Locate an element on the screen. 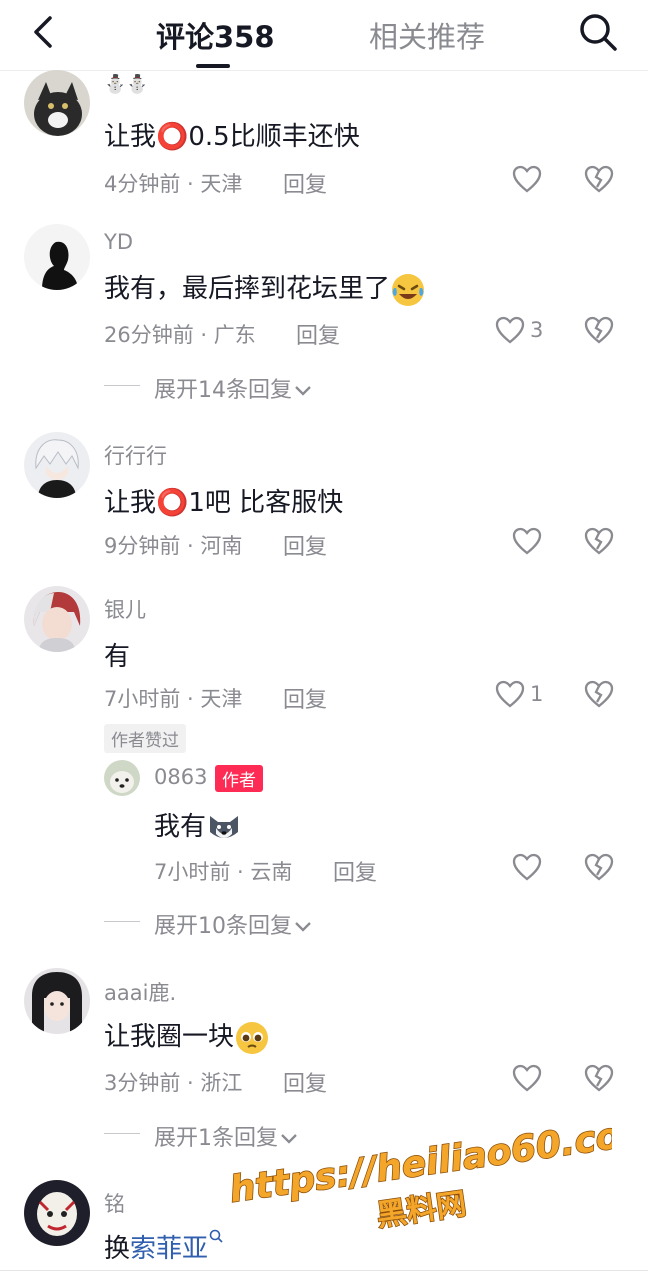 The width and height of the screenshot is (648, 1280). author-liked-badge: 作者赞过 is located at coordinates (145, 738).